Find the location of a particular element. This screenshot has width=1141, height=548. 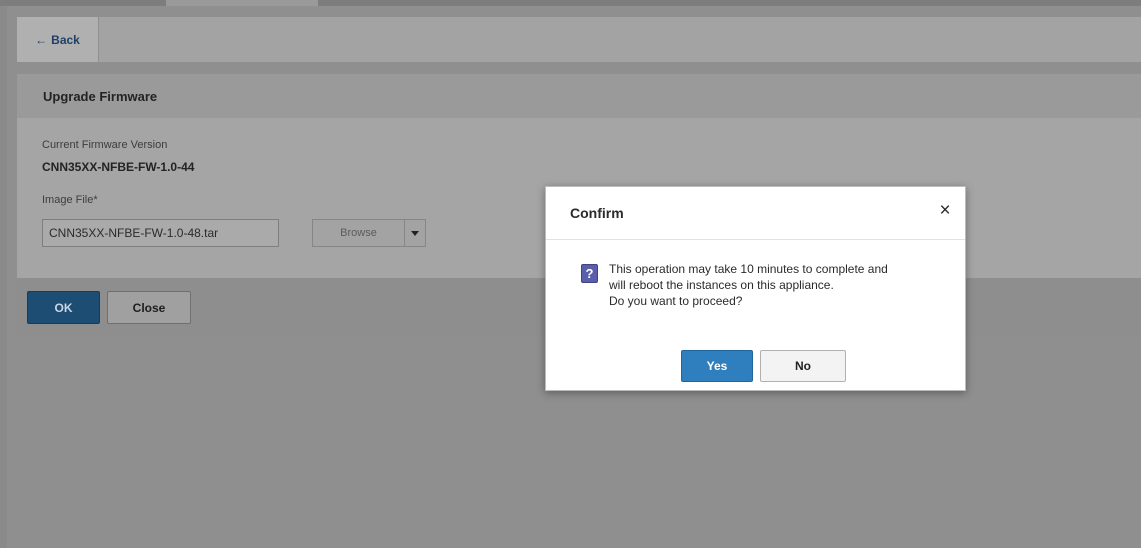

browse-button: Browse is located at coordinates (358, 233).